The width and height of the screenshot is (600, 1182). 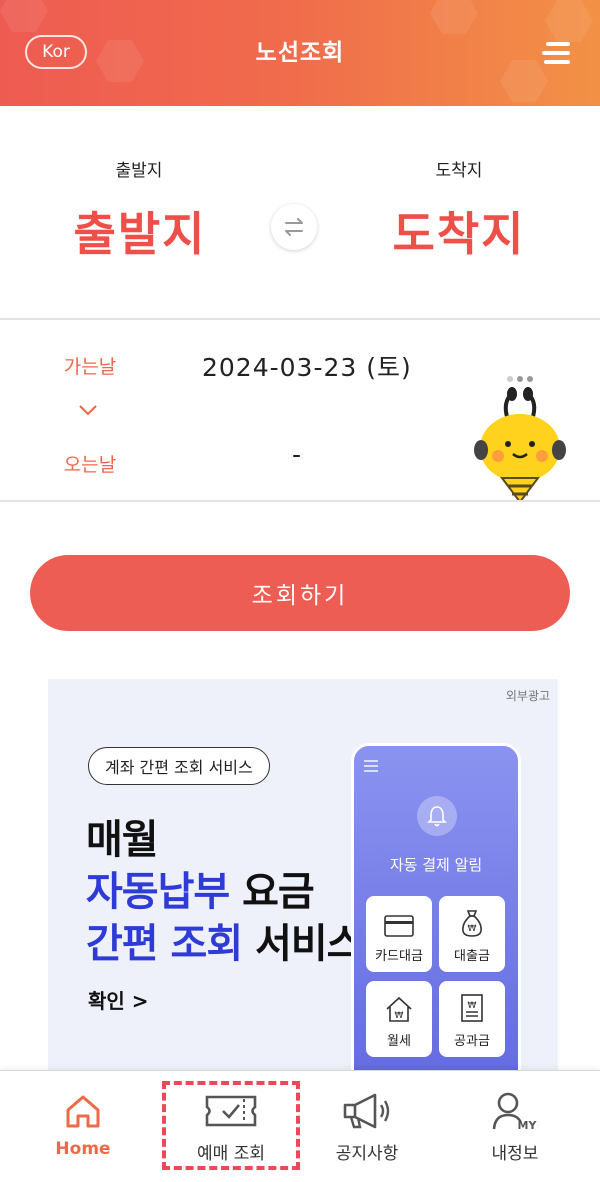 What do you see at coordinates (300, 501) in the screenshot?
I see `divider` at bounding box center [300, 501].